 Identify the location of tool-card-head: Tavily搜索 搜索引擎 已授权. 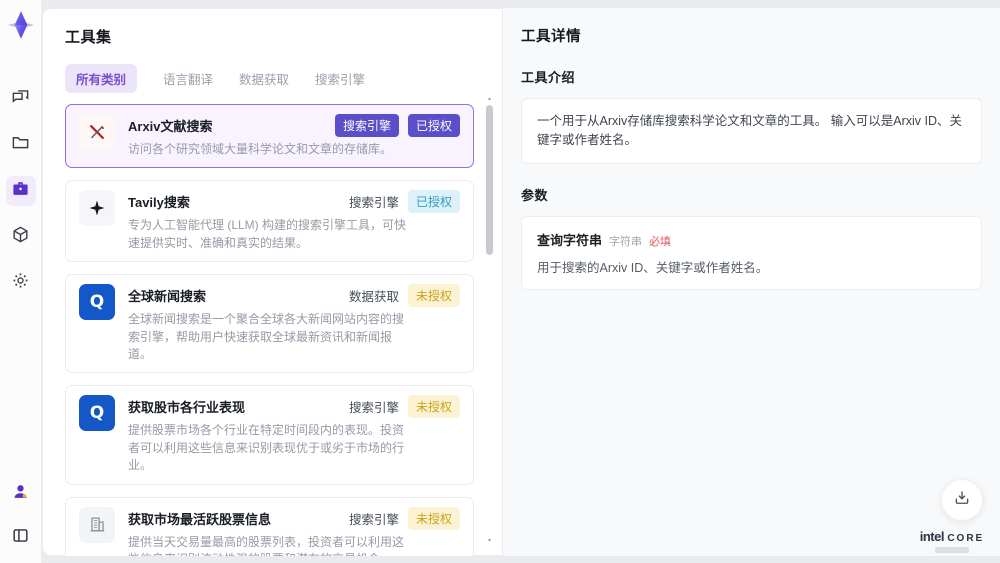
(294, 202).